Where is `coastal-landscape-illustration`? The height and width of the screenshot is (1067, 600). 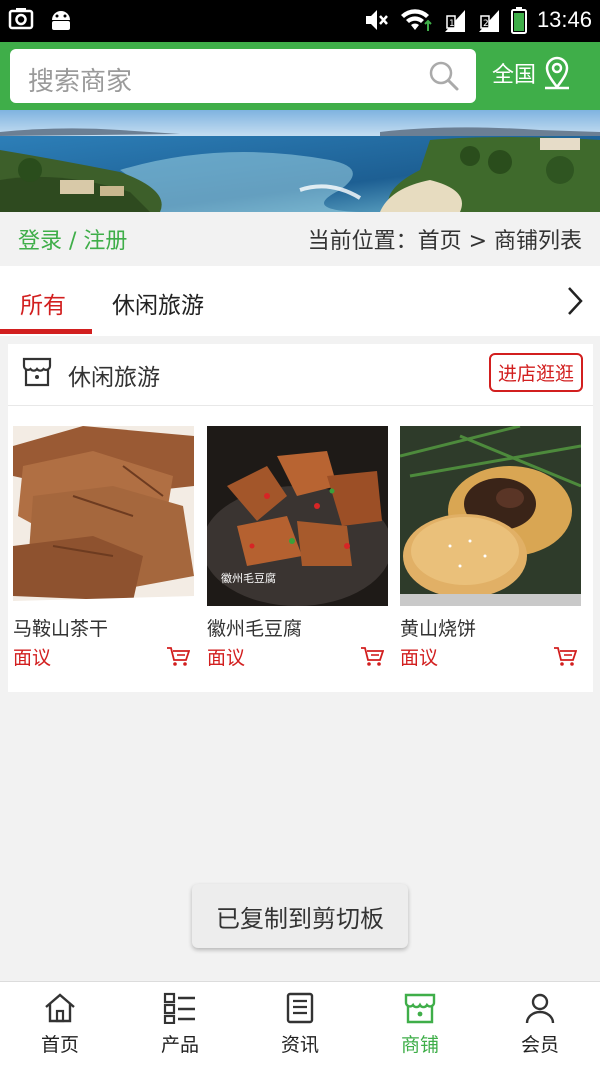
coastal-landscape-illustration is located at coordinates (300, 161).